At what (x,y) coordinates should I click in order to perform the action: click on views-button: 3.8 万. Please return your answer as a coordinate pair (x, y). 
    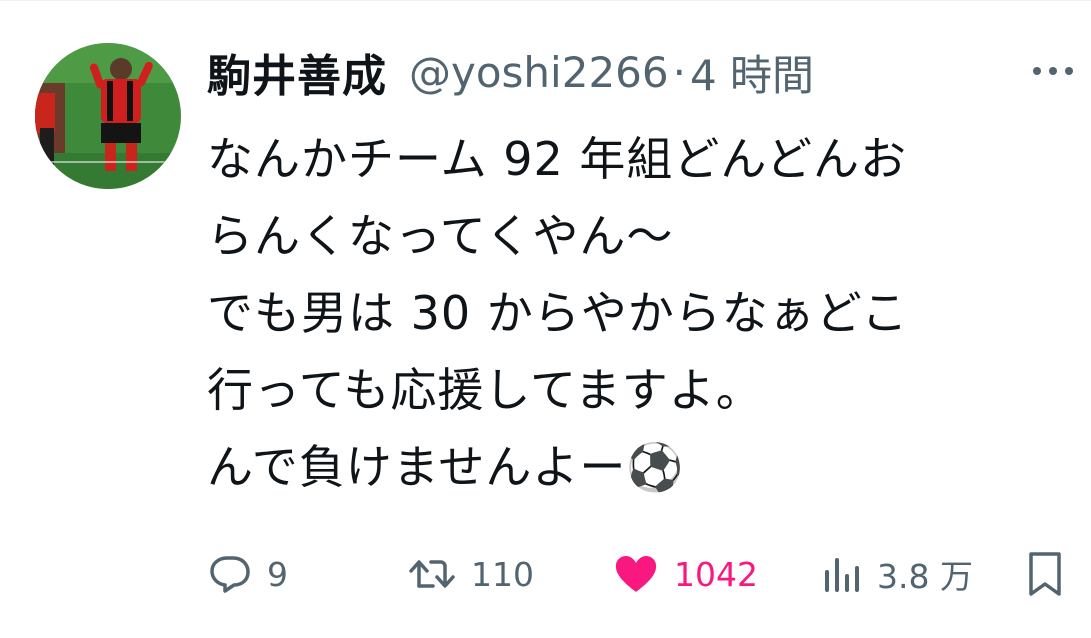
    Looking at the image, I should click on (896, 574).